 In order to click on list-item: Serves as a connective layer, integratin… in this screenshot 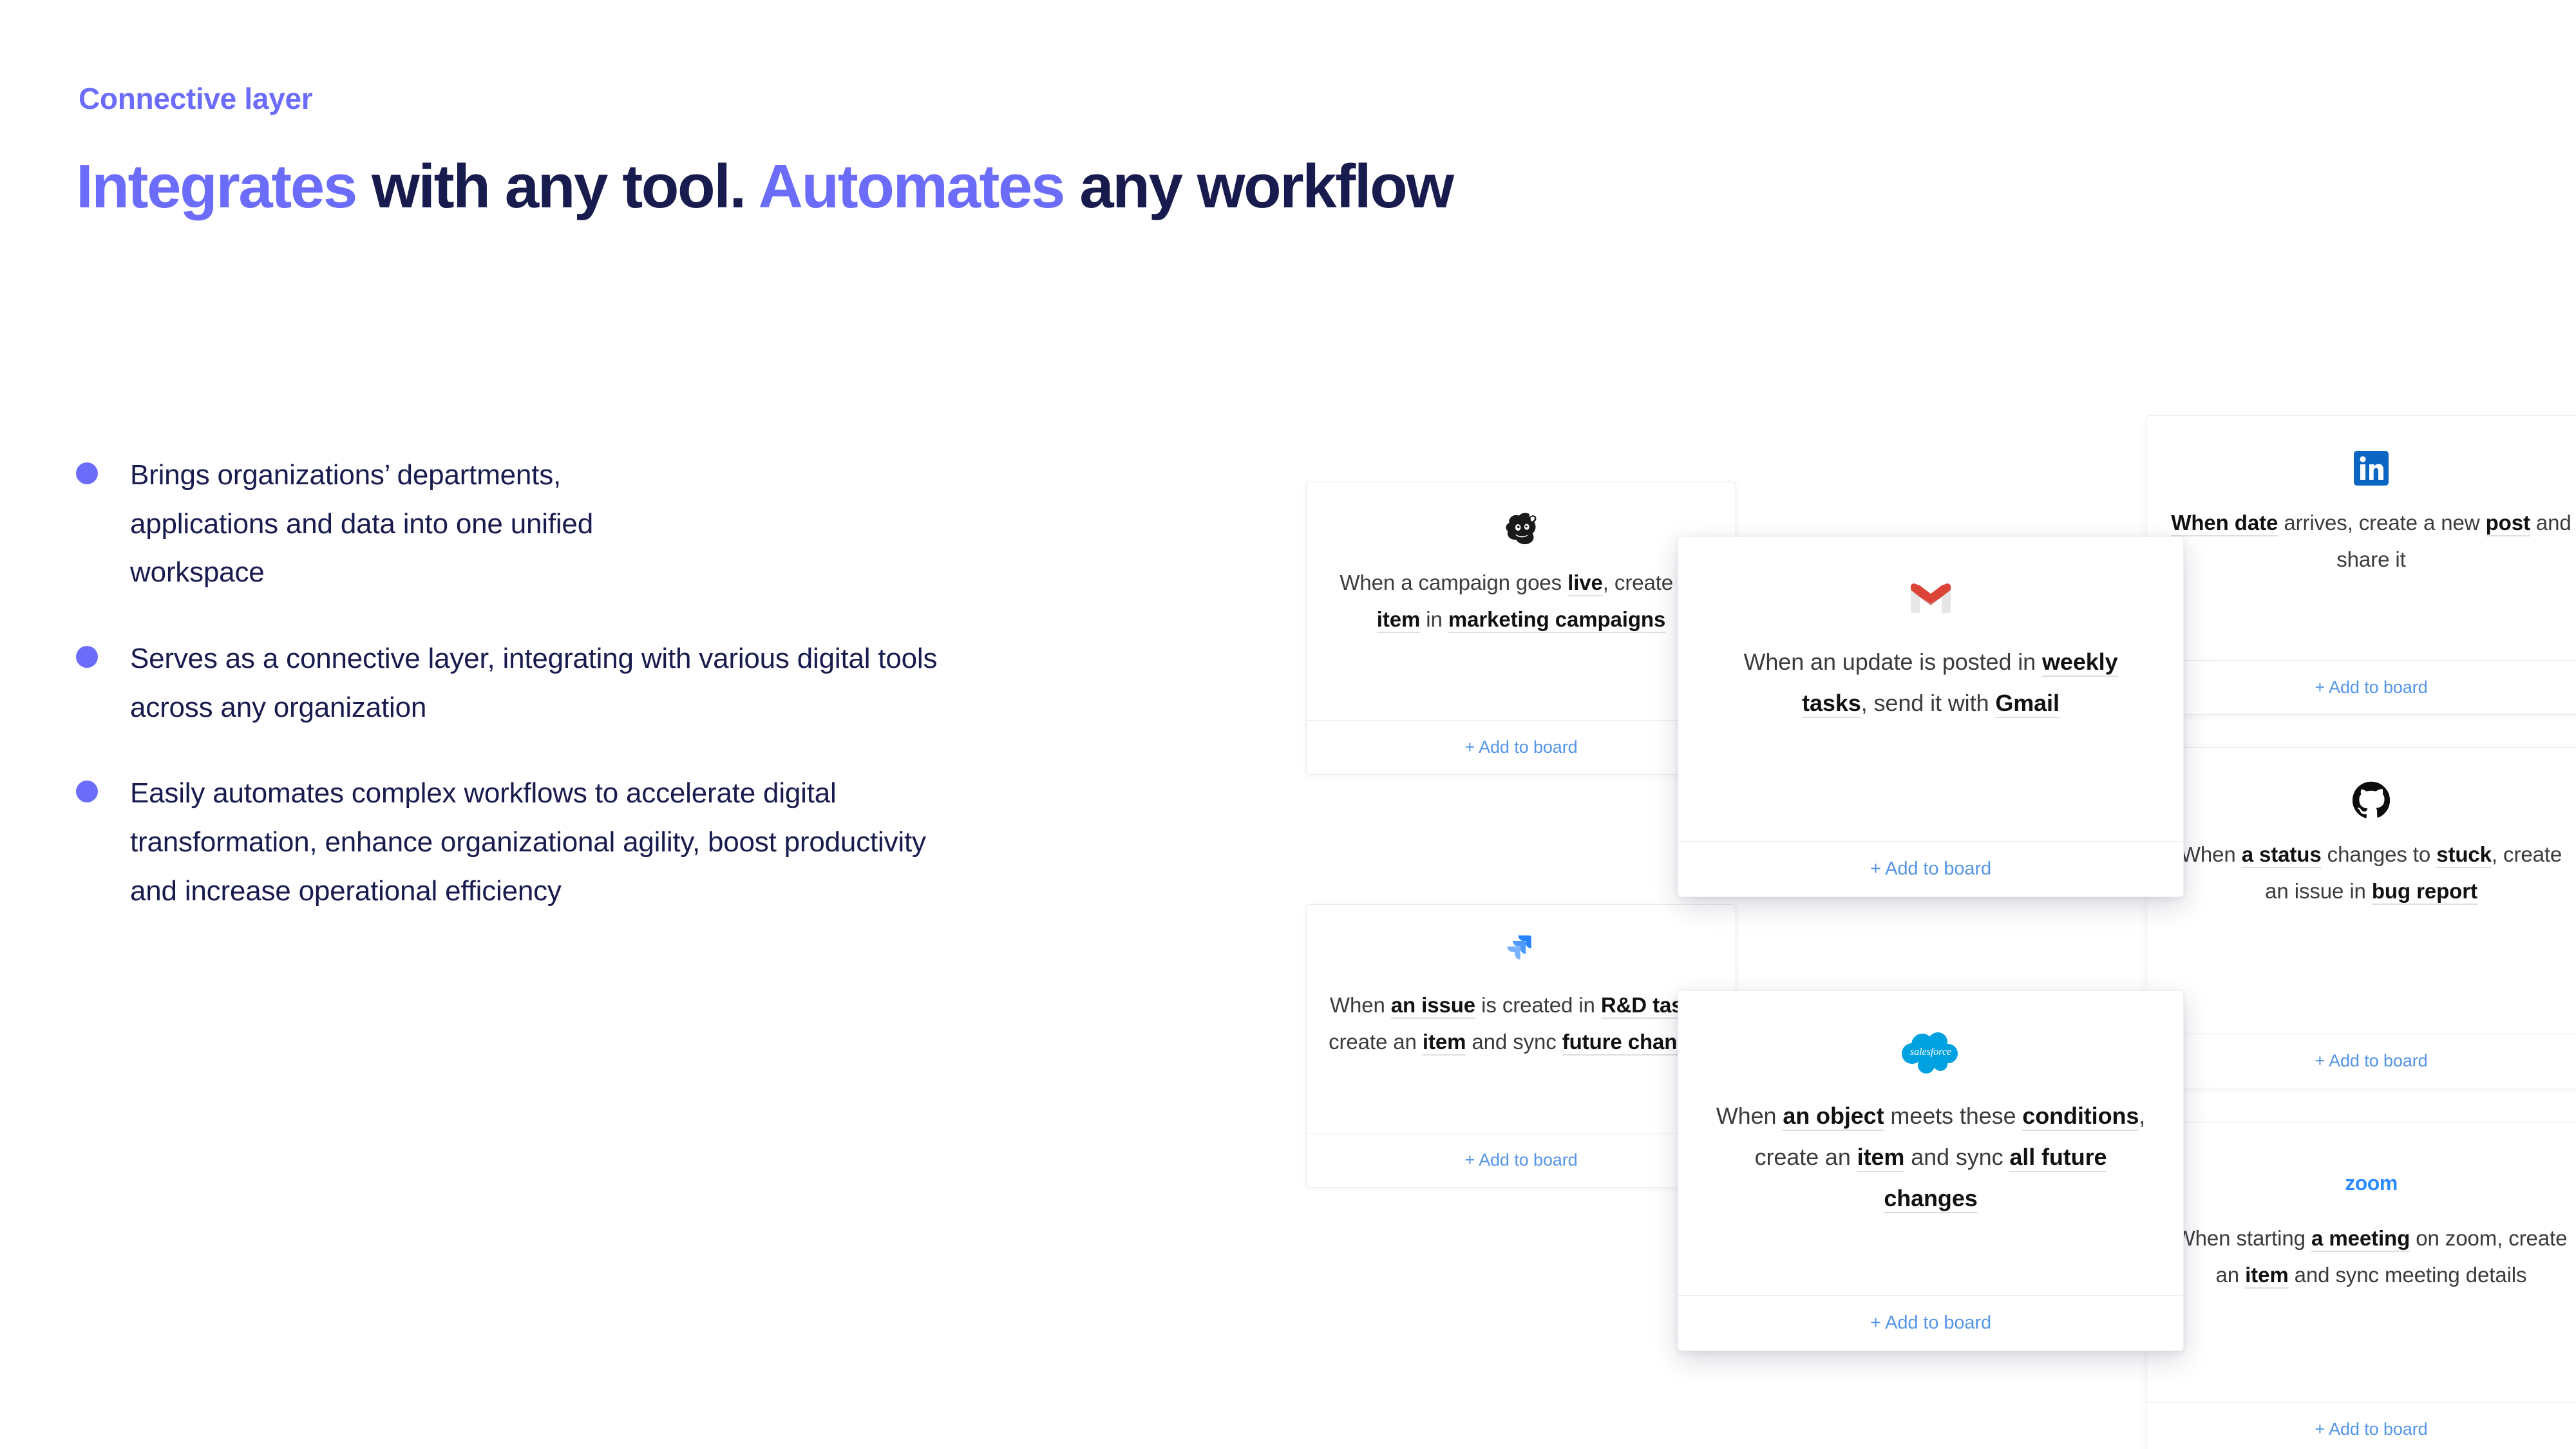, I will do `click(565, 683)`.